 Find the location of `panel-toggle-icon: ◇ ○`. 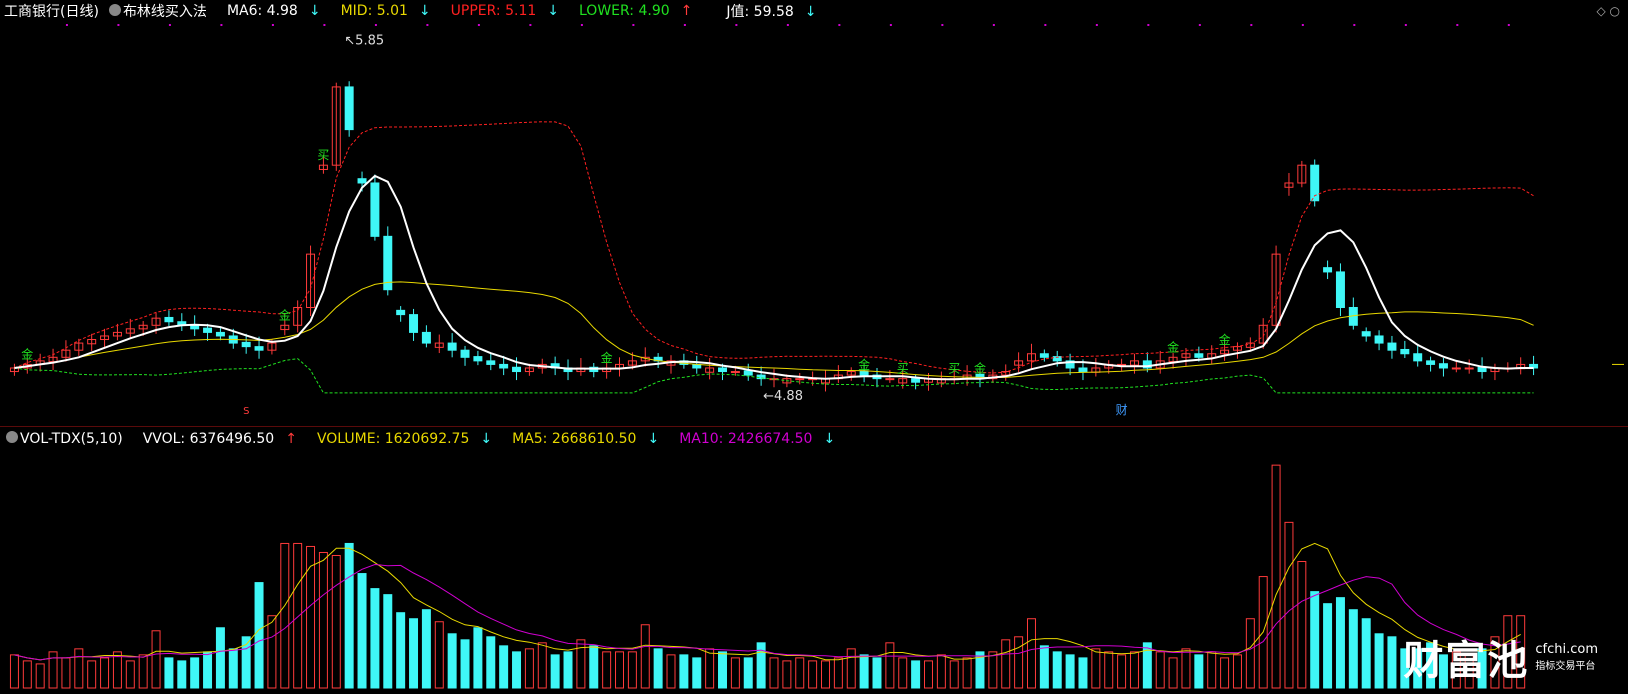

panel-toggle-icon: ◇ ○ is located at coordinates (1608, 11).